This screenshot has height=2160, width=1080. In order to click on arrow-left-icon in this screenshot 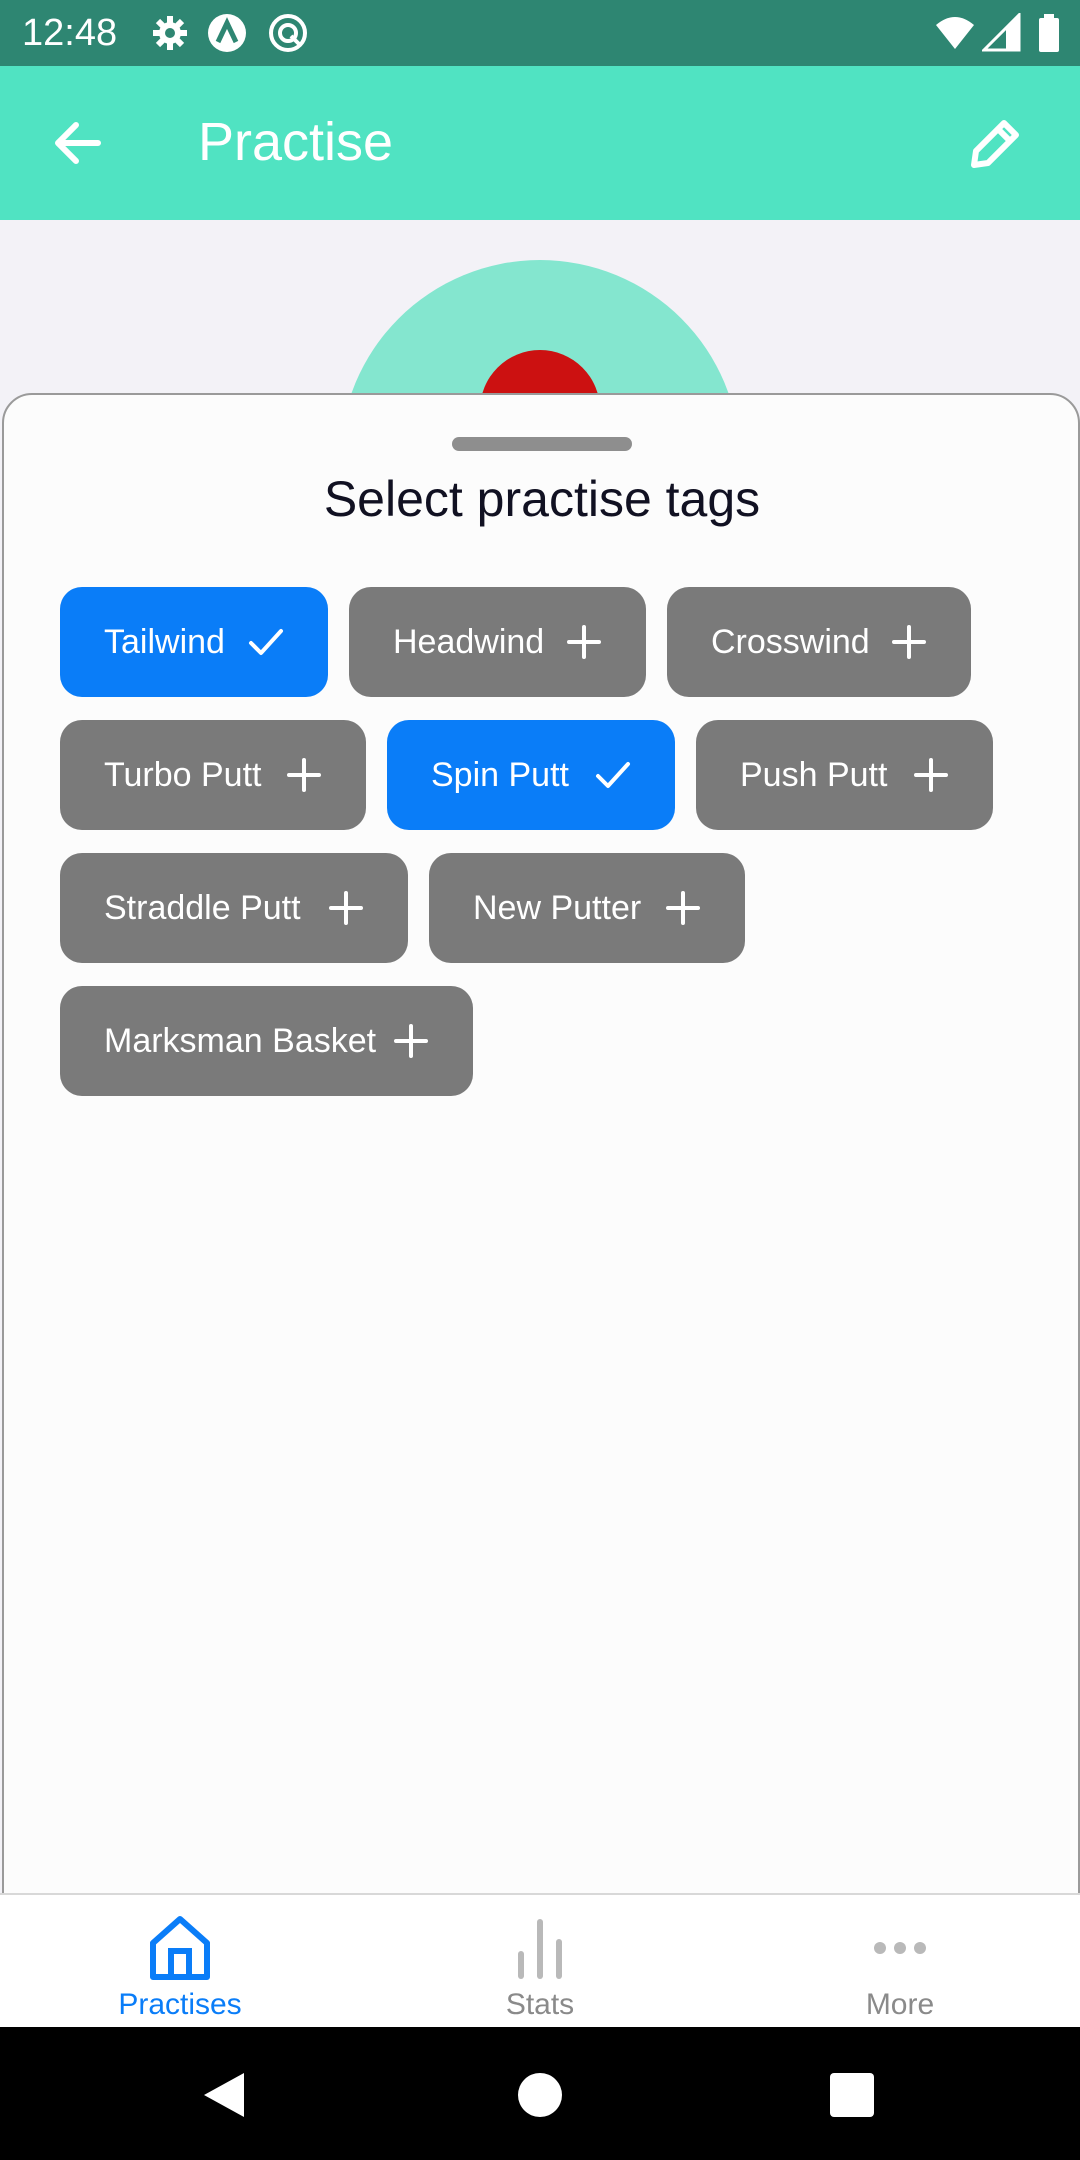, I will do `click(80, 143)`.